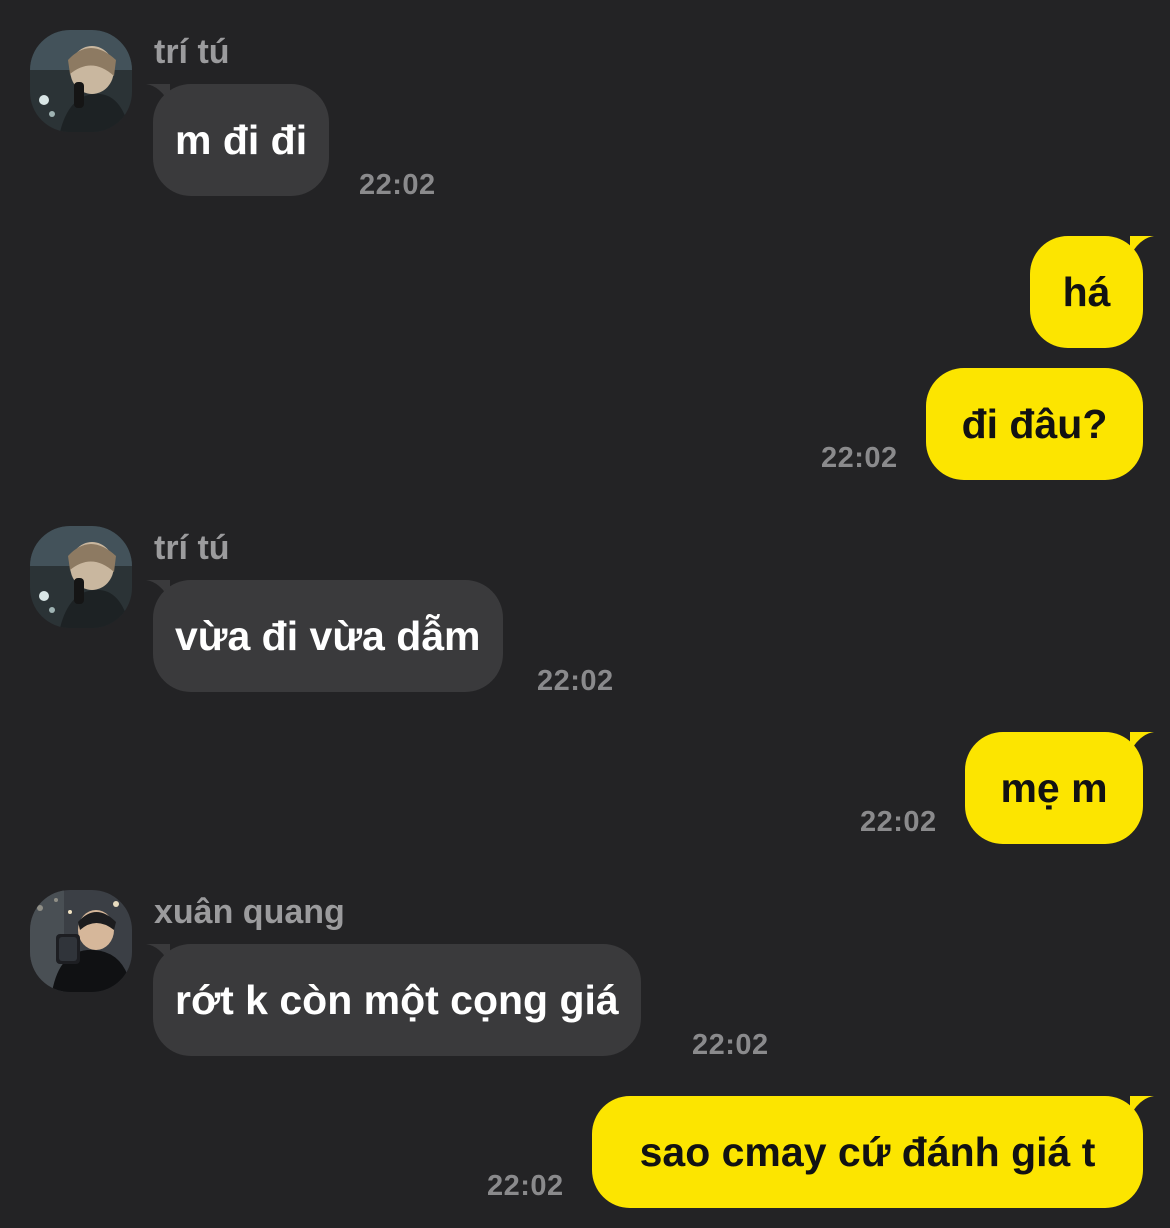 The width and height of the screenshot is (1170, 1228). What do you see at coordinates (241, 140) in the screenshot?
I see `message-bubble: m đi đi` at bounding box center [241, 140].